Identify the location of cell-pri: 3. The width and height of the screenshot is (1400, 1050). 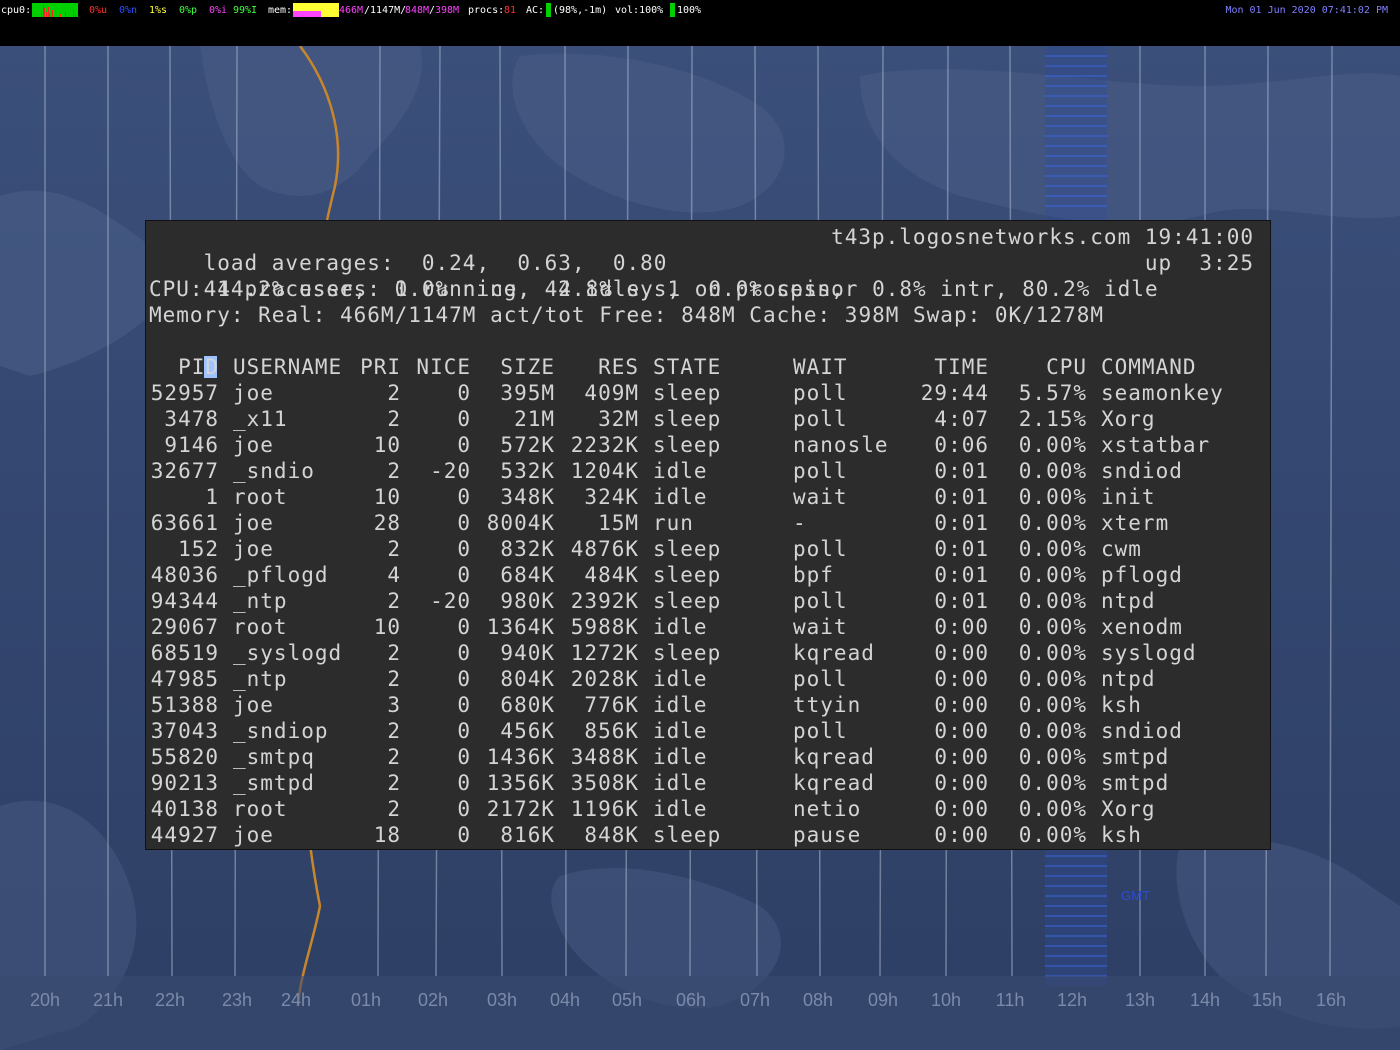
(394, 705).